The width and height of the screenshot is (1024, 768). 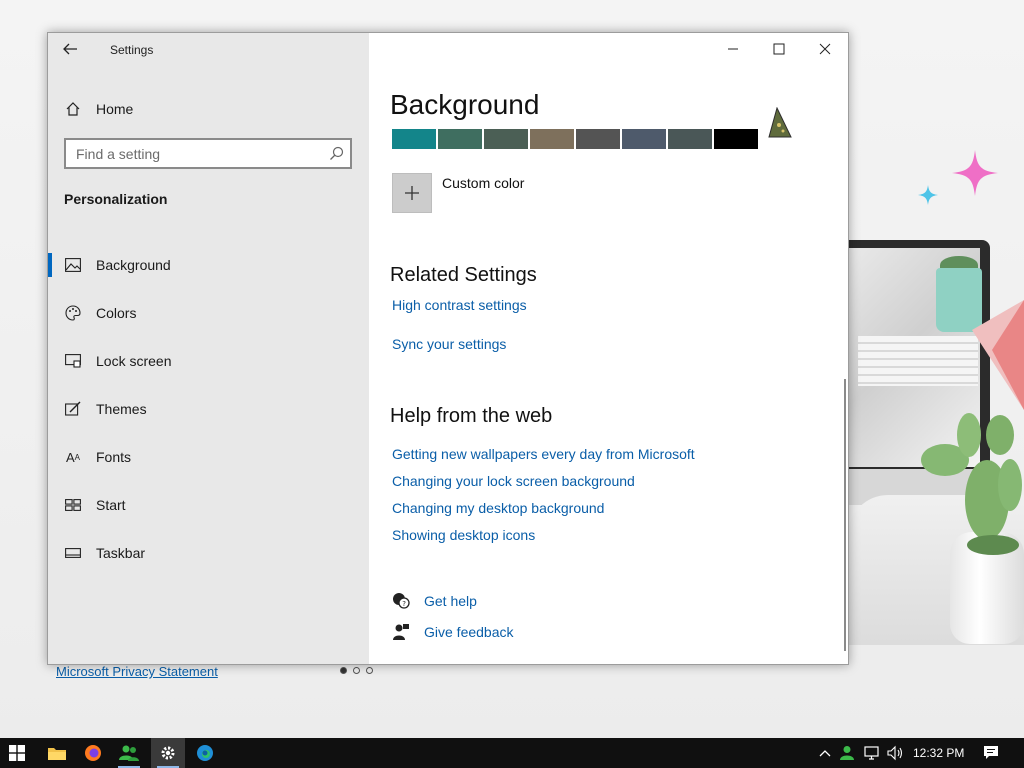 I want to click on action-center-button, so click(x=991, y=753).